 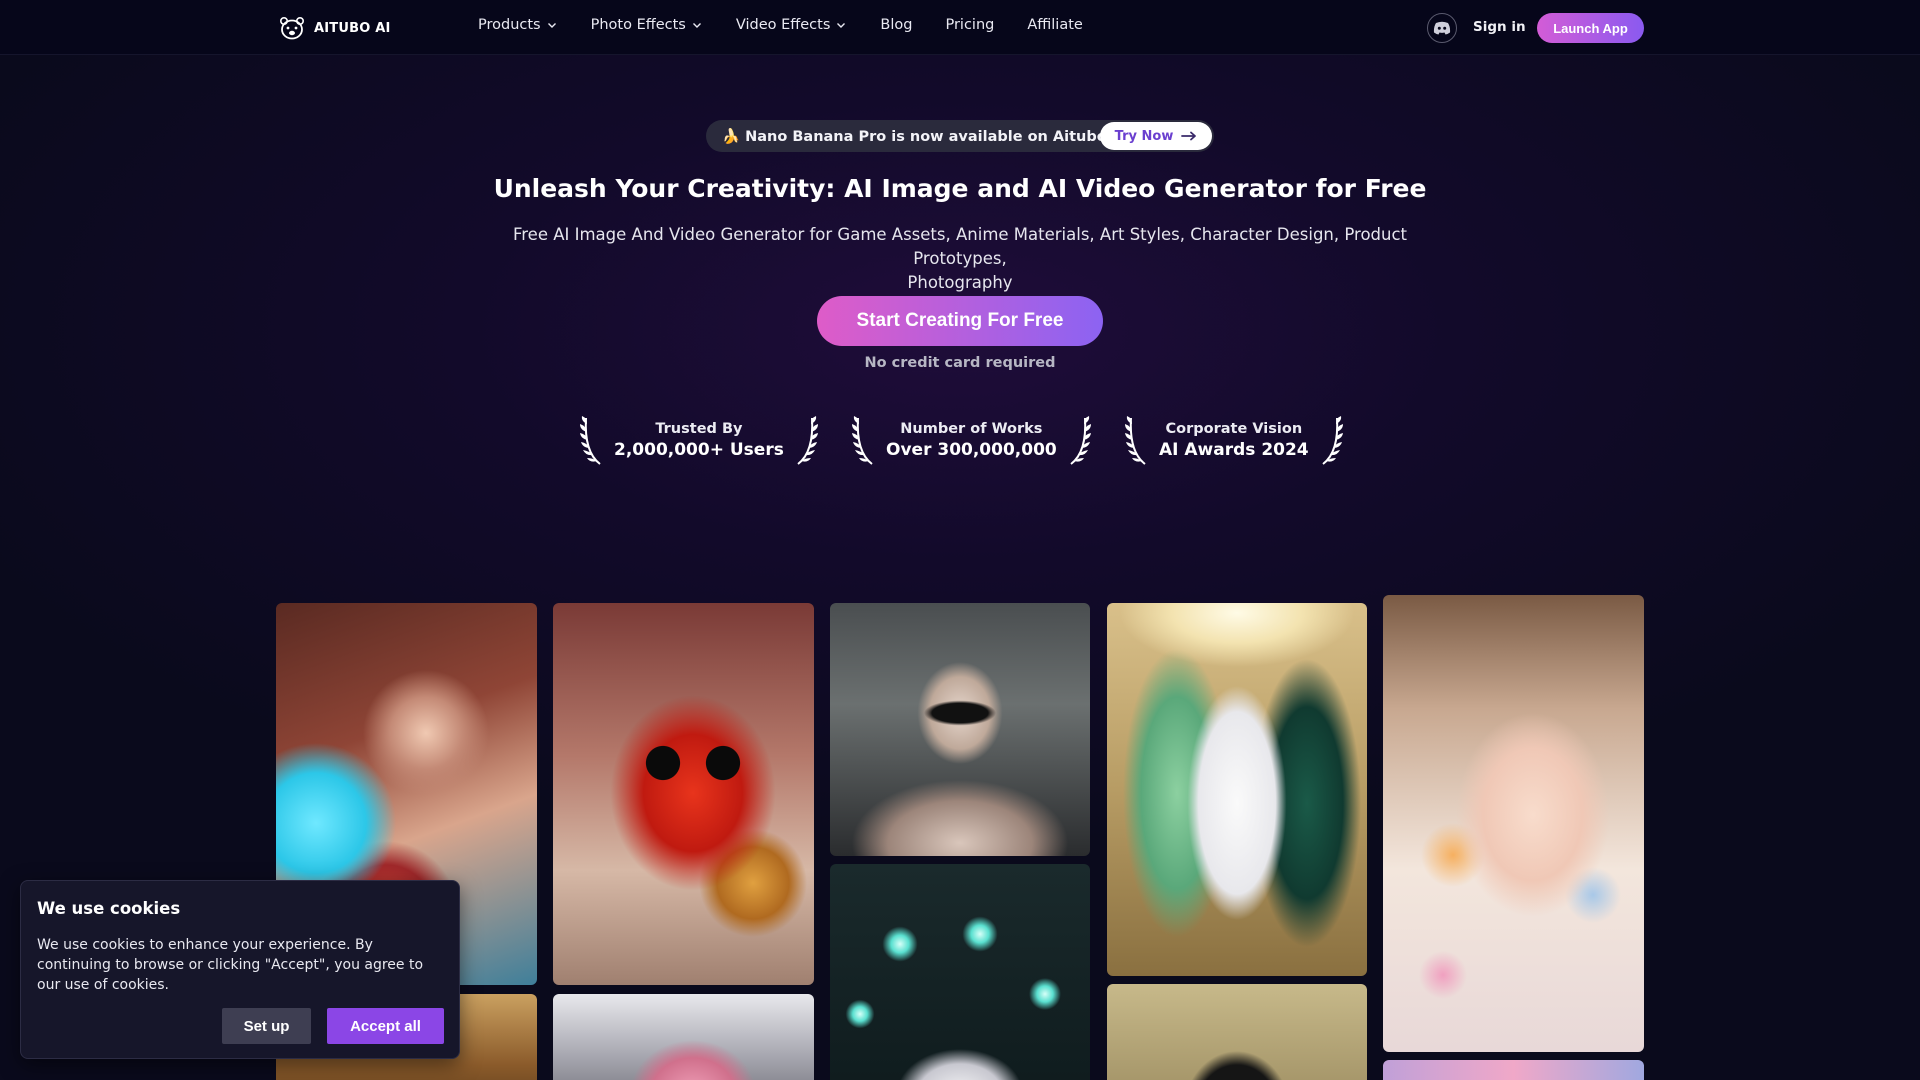 What do you see at coordinates (291, 28) in the screenshot?
I see `bear-logo-icon` at bounding box center [291, 28].